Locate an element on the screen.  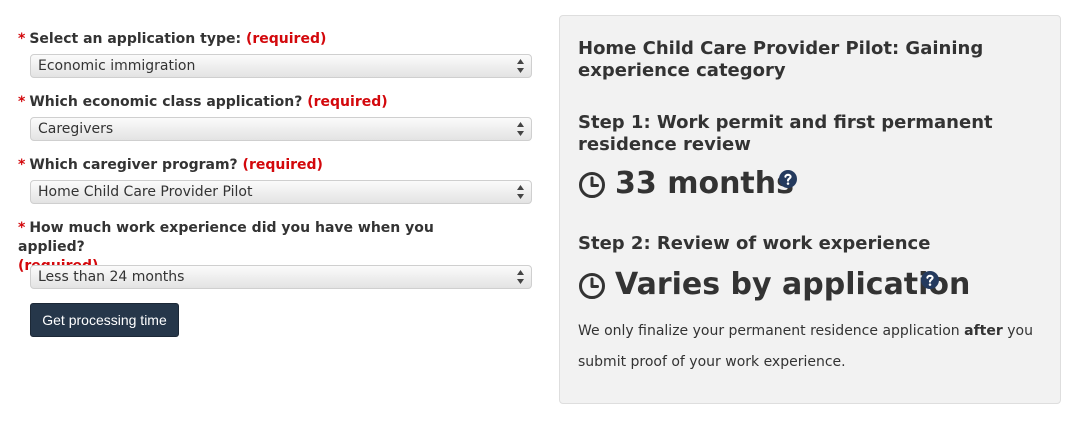
economic-class-select: Caregivers is located at coordinates (281, 129).